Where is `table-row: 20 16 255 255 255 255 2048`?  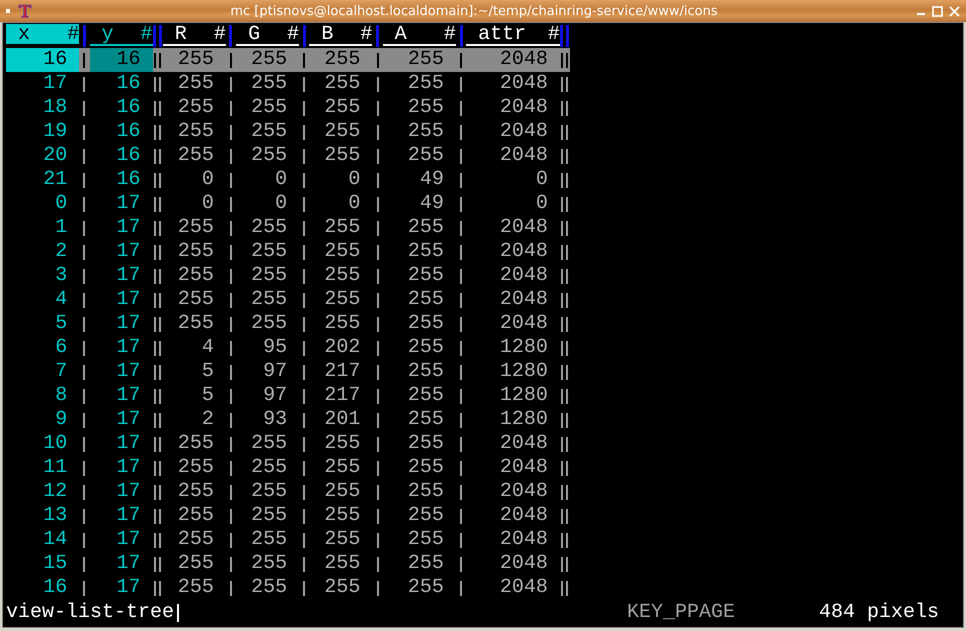 table-row: 20 16 255 255 255 255 2048 is located at coordinates (288, 156).